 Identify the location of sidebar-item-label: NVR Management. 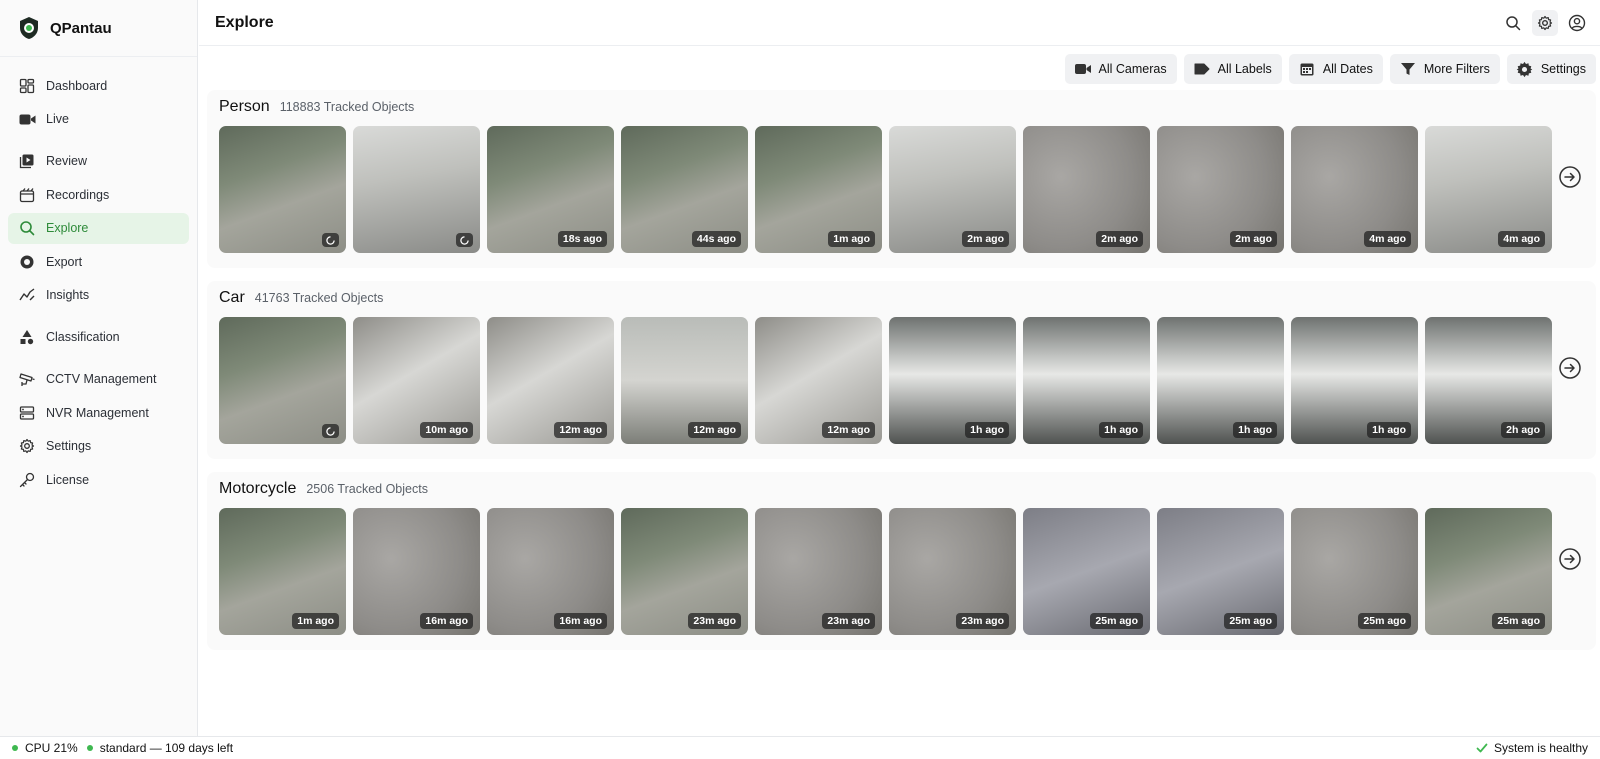
(97, 412).